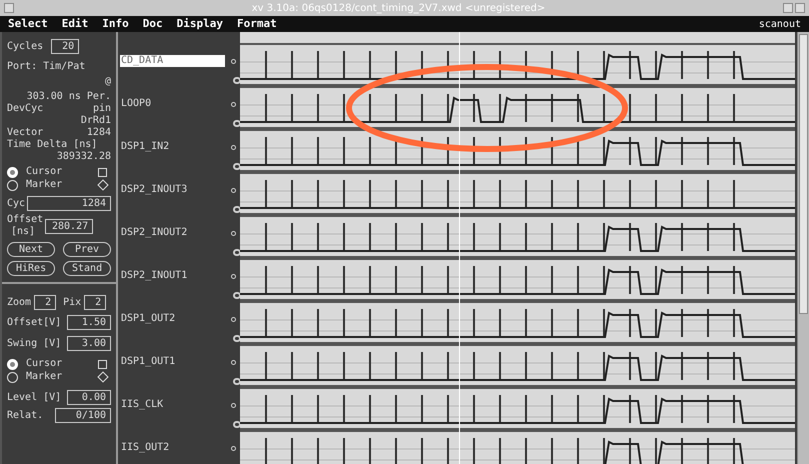 The image size is (809, 464). Describe the element at coordinates (89, 343) in the screenshot. I see `swing-field: 3.00` at that location.